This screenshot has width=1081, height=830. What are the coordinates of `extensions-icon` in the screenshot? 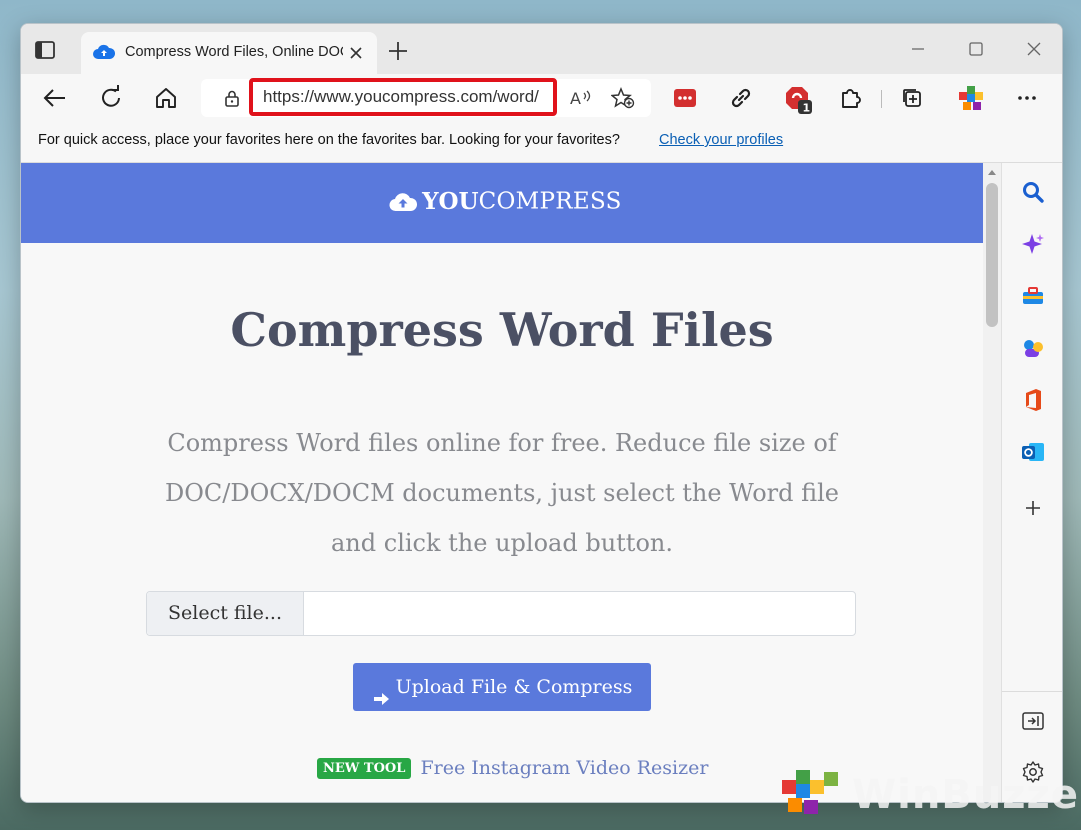 It's located at (851, 98).